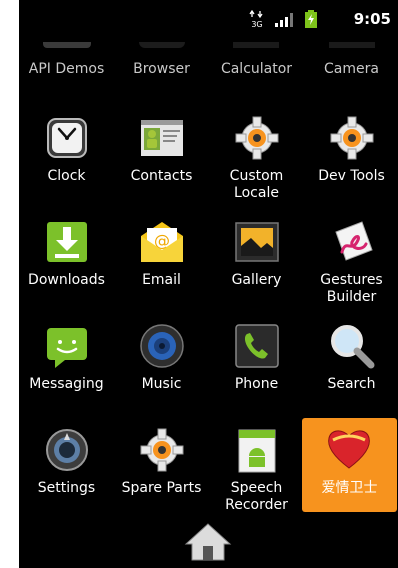 This screenshot has height=568, width=398. I want to click on app-clock: Clock, so click(66, 166).